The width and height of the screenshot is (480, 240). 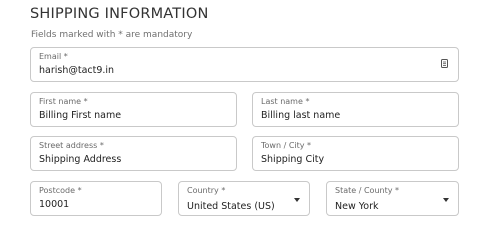 What do you see at coordinates (300, 115) in the screenshot?
I see `last-name-value: Billing last name` at bounding box center [300, 115].